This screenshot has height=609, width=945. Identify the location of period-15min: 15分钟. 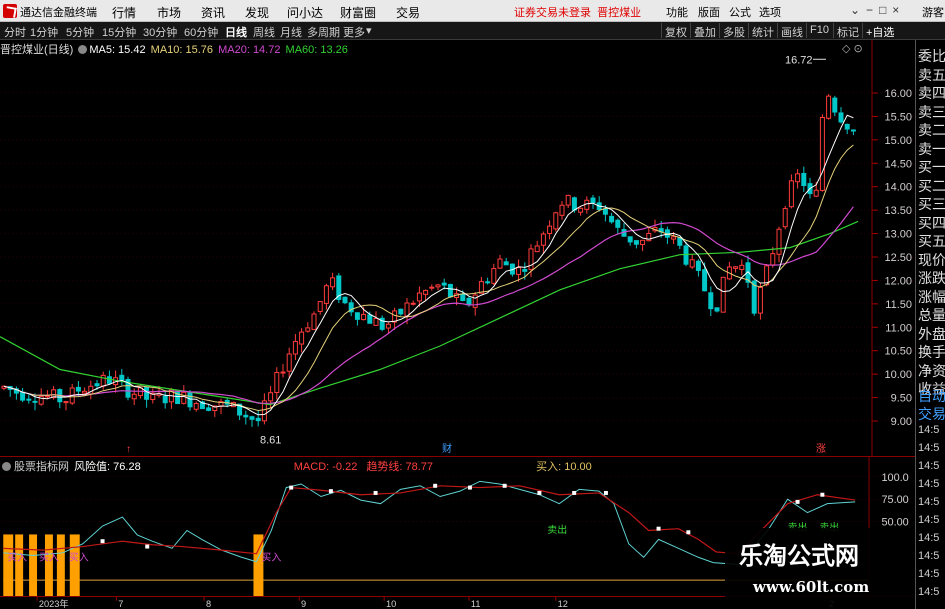
(119, 32).